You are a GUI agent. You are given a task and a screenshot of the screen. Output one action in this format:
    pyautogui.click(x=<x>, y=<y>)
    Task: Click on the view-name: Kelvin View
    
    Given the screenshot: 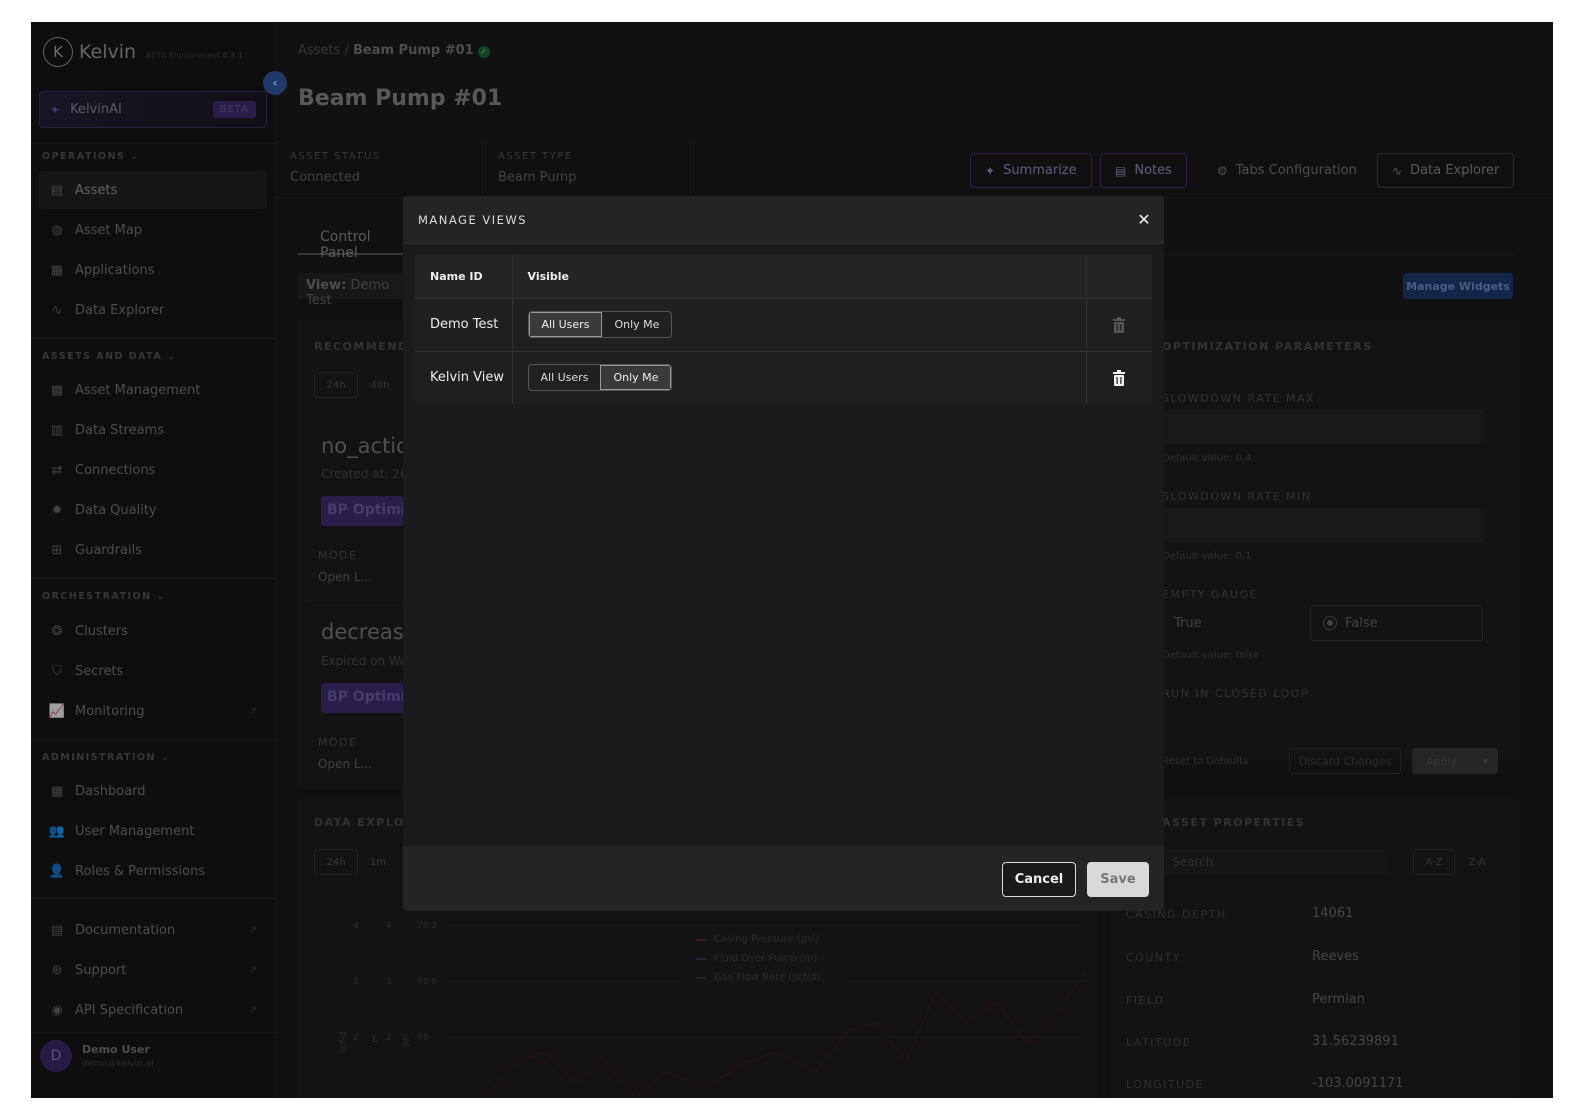 What is the action you would take?
    pyautogui.click(x=464, y=377)
    